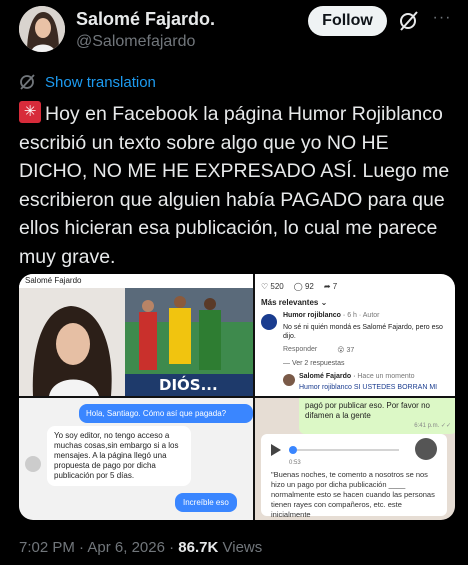 This screenshot has height=565, width=468. I want to click on voice-waveform-icon, so click(335, 450).